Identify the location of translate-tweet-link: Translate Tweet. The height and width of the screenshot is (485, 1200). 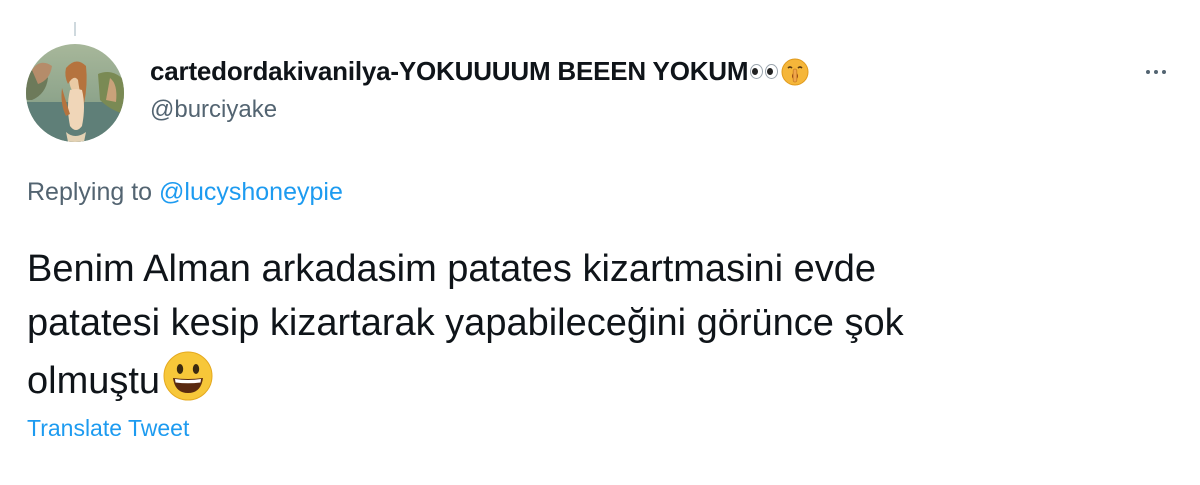
(108, 428).